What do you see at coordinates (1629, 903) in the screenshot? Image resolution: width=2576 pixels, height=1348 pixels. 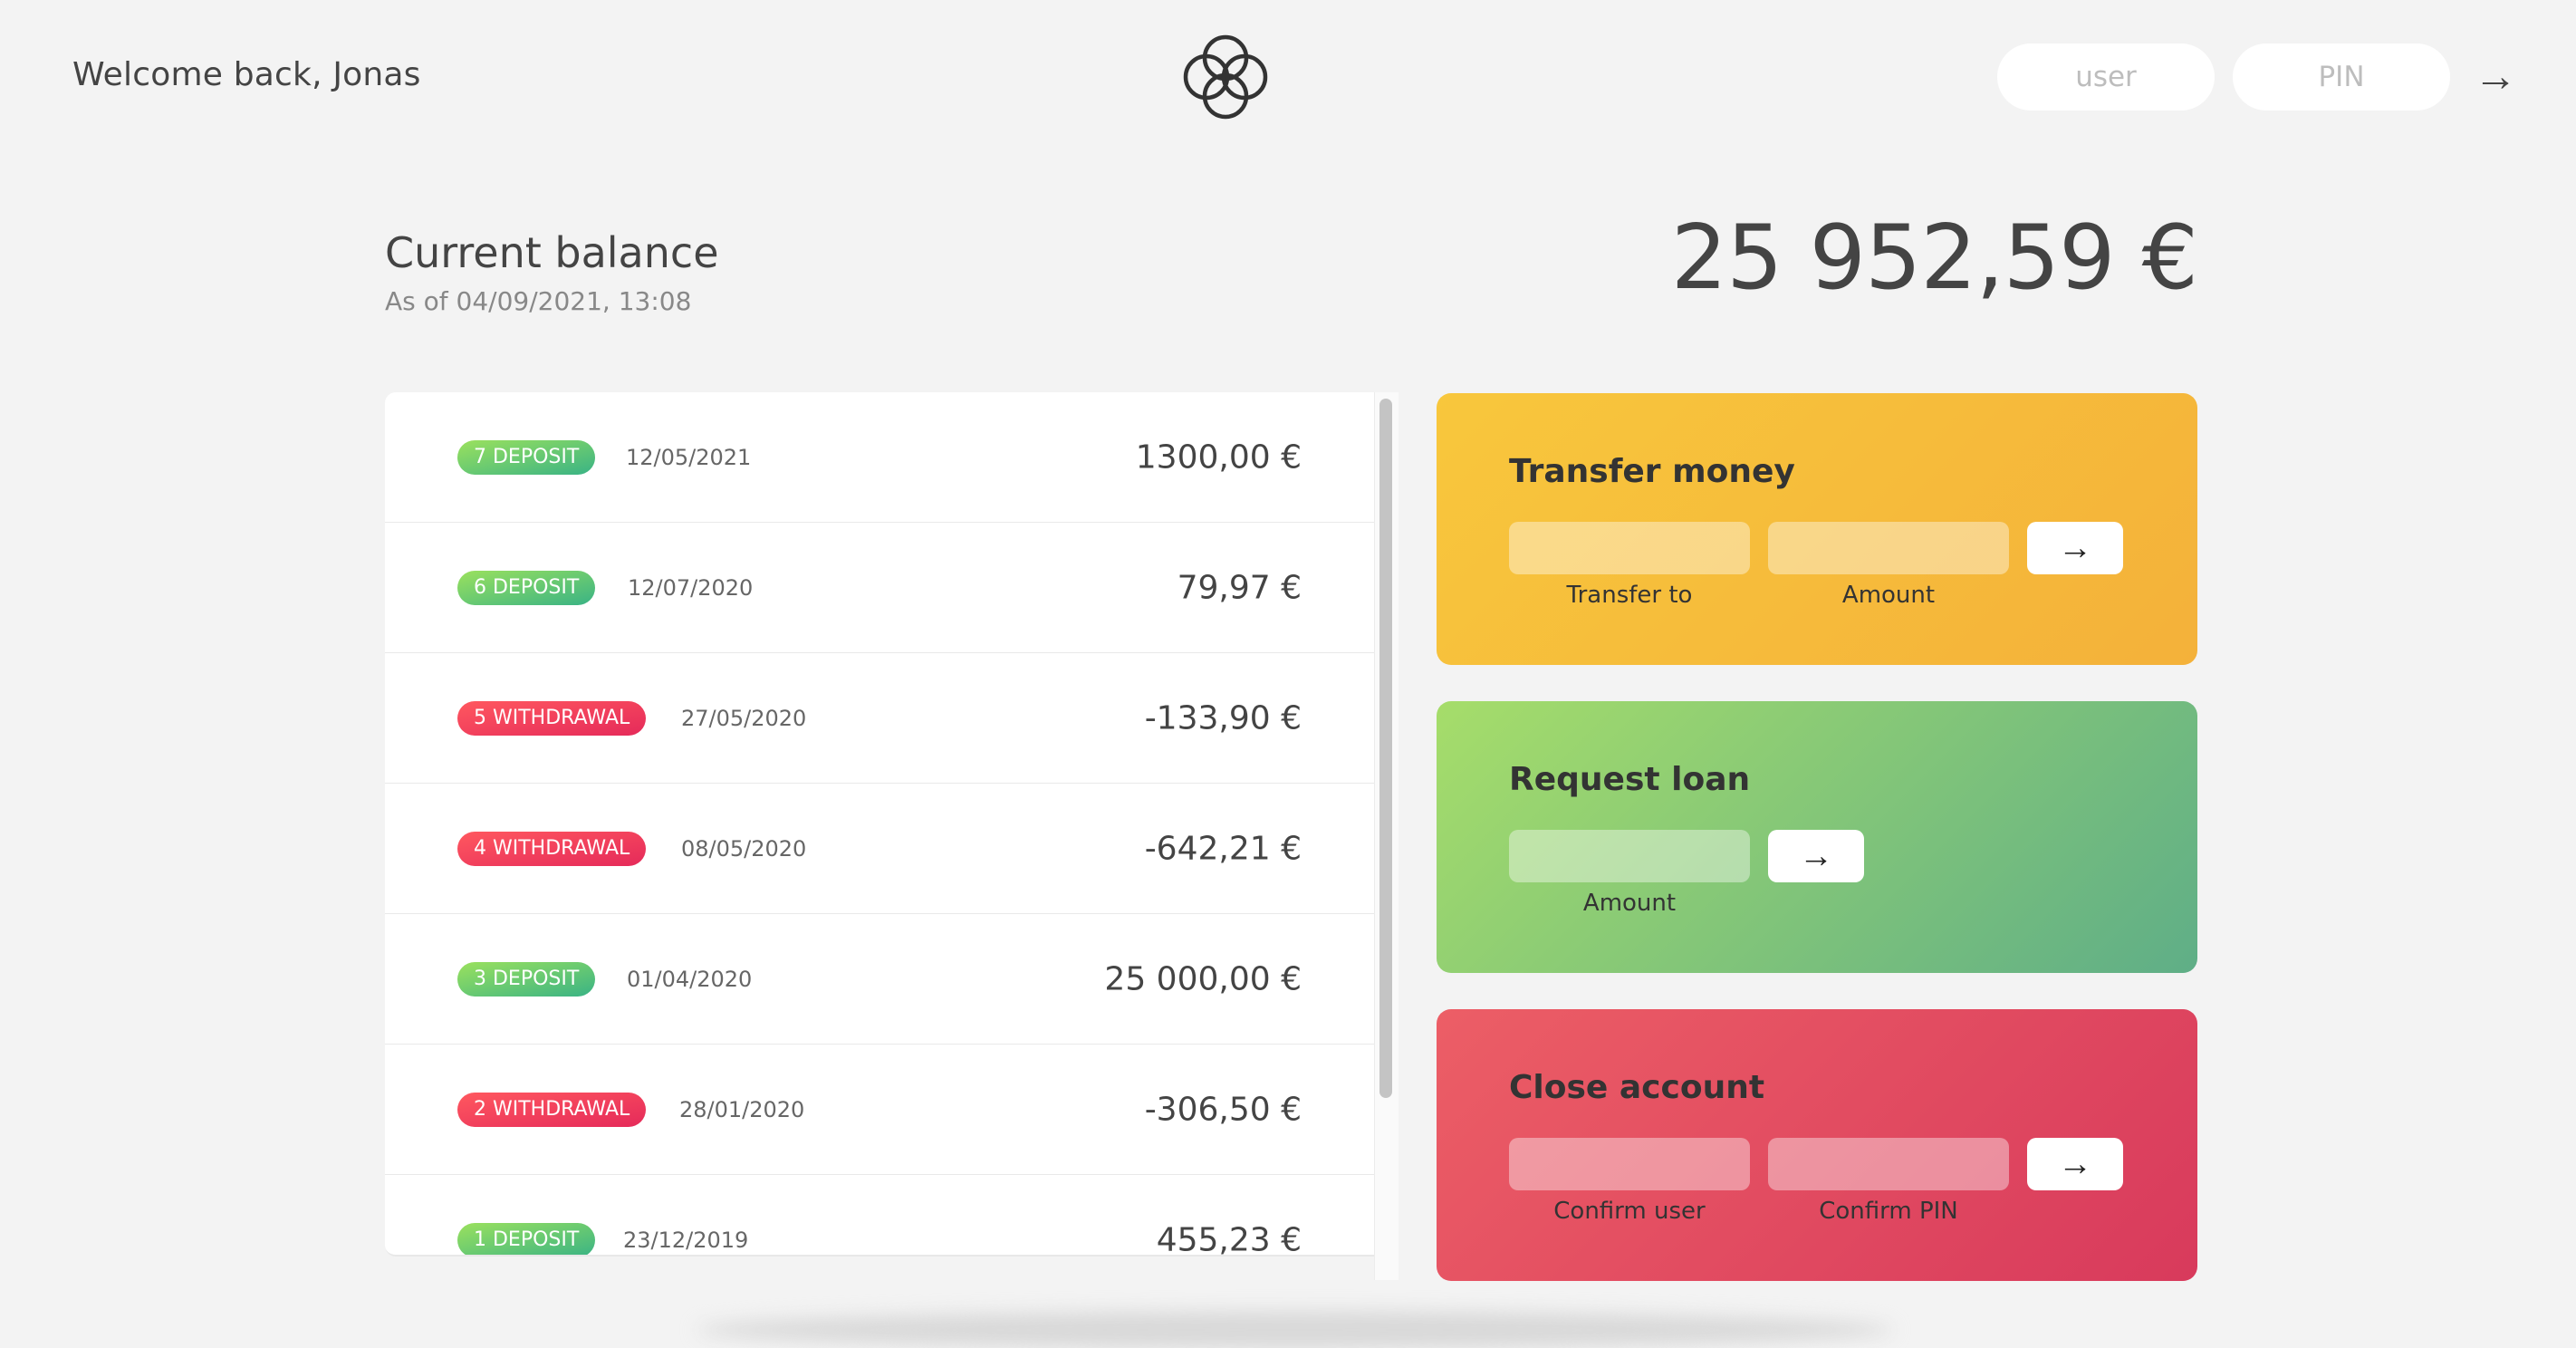 I see `loan-amount-label: Amount` at bounding box center [1629, 903].